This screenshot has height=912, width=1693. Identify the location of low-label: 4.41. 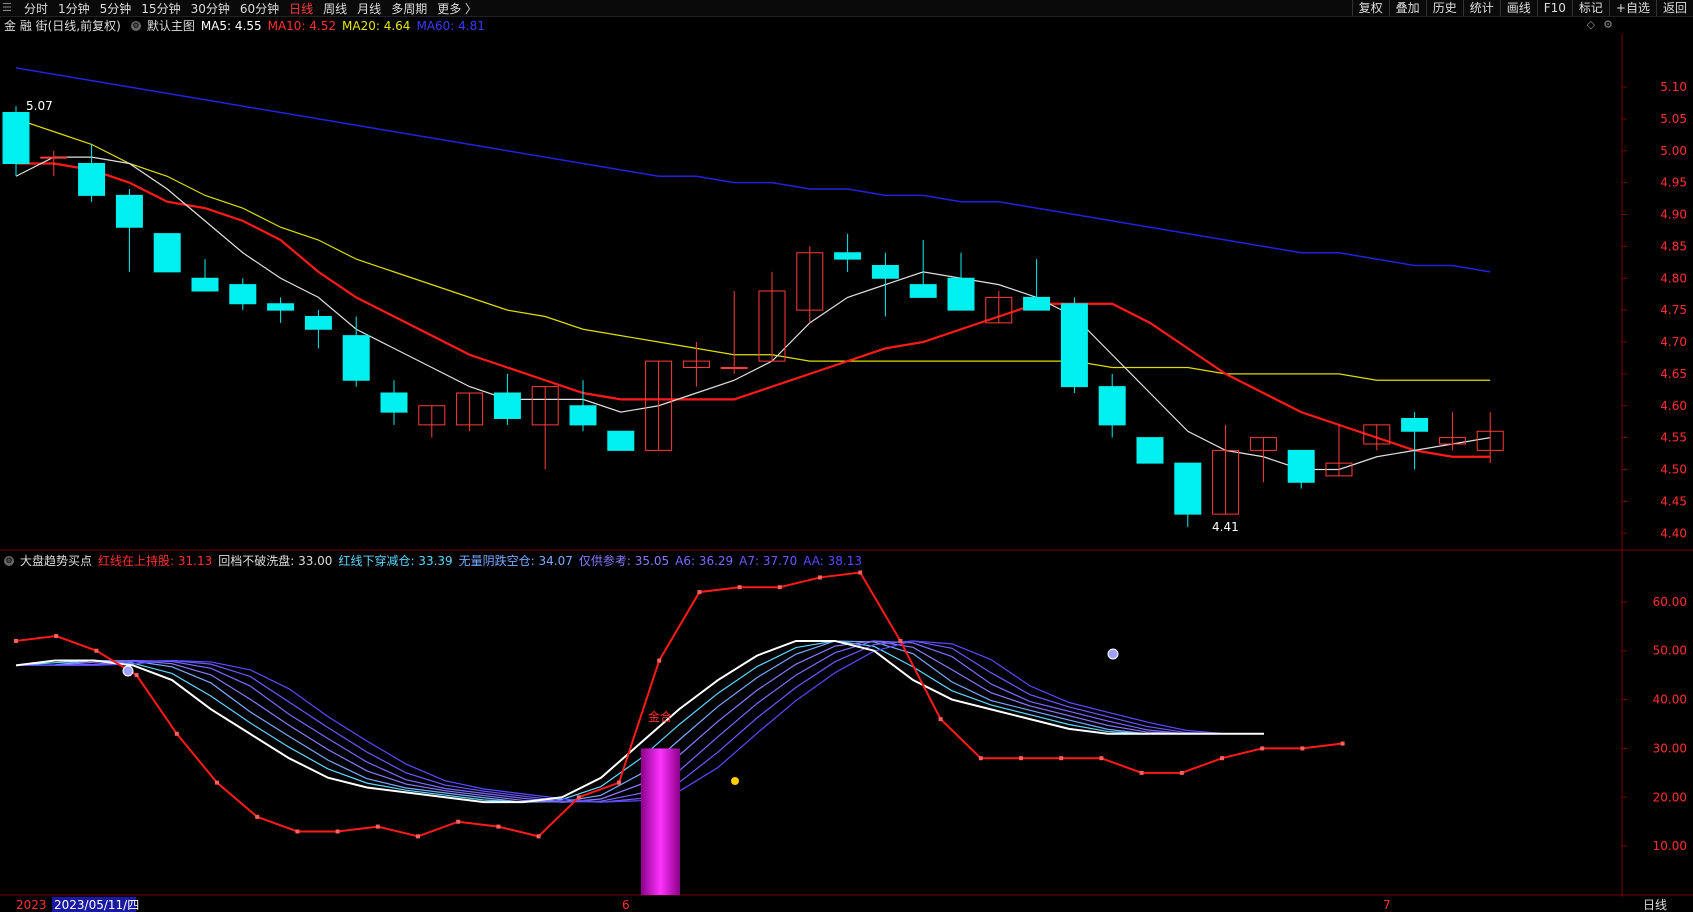
(1225, 527).